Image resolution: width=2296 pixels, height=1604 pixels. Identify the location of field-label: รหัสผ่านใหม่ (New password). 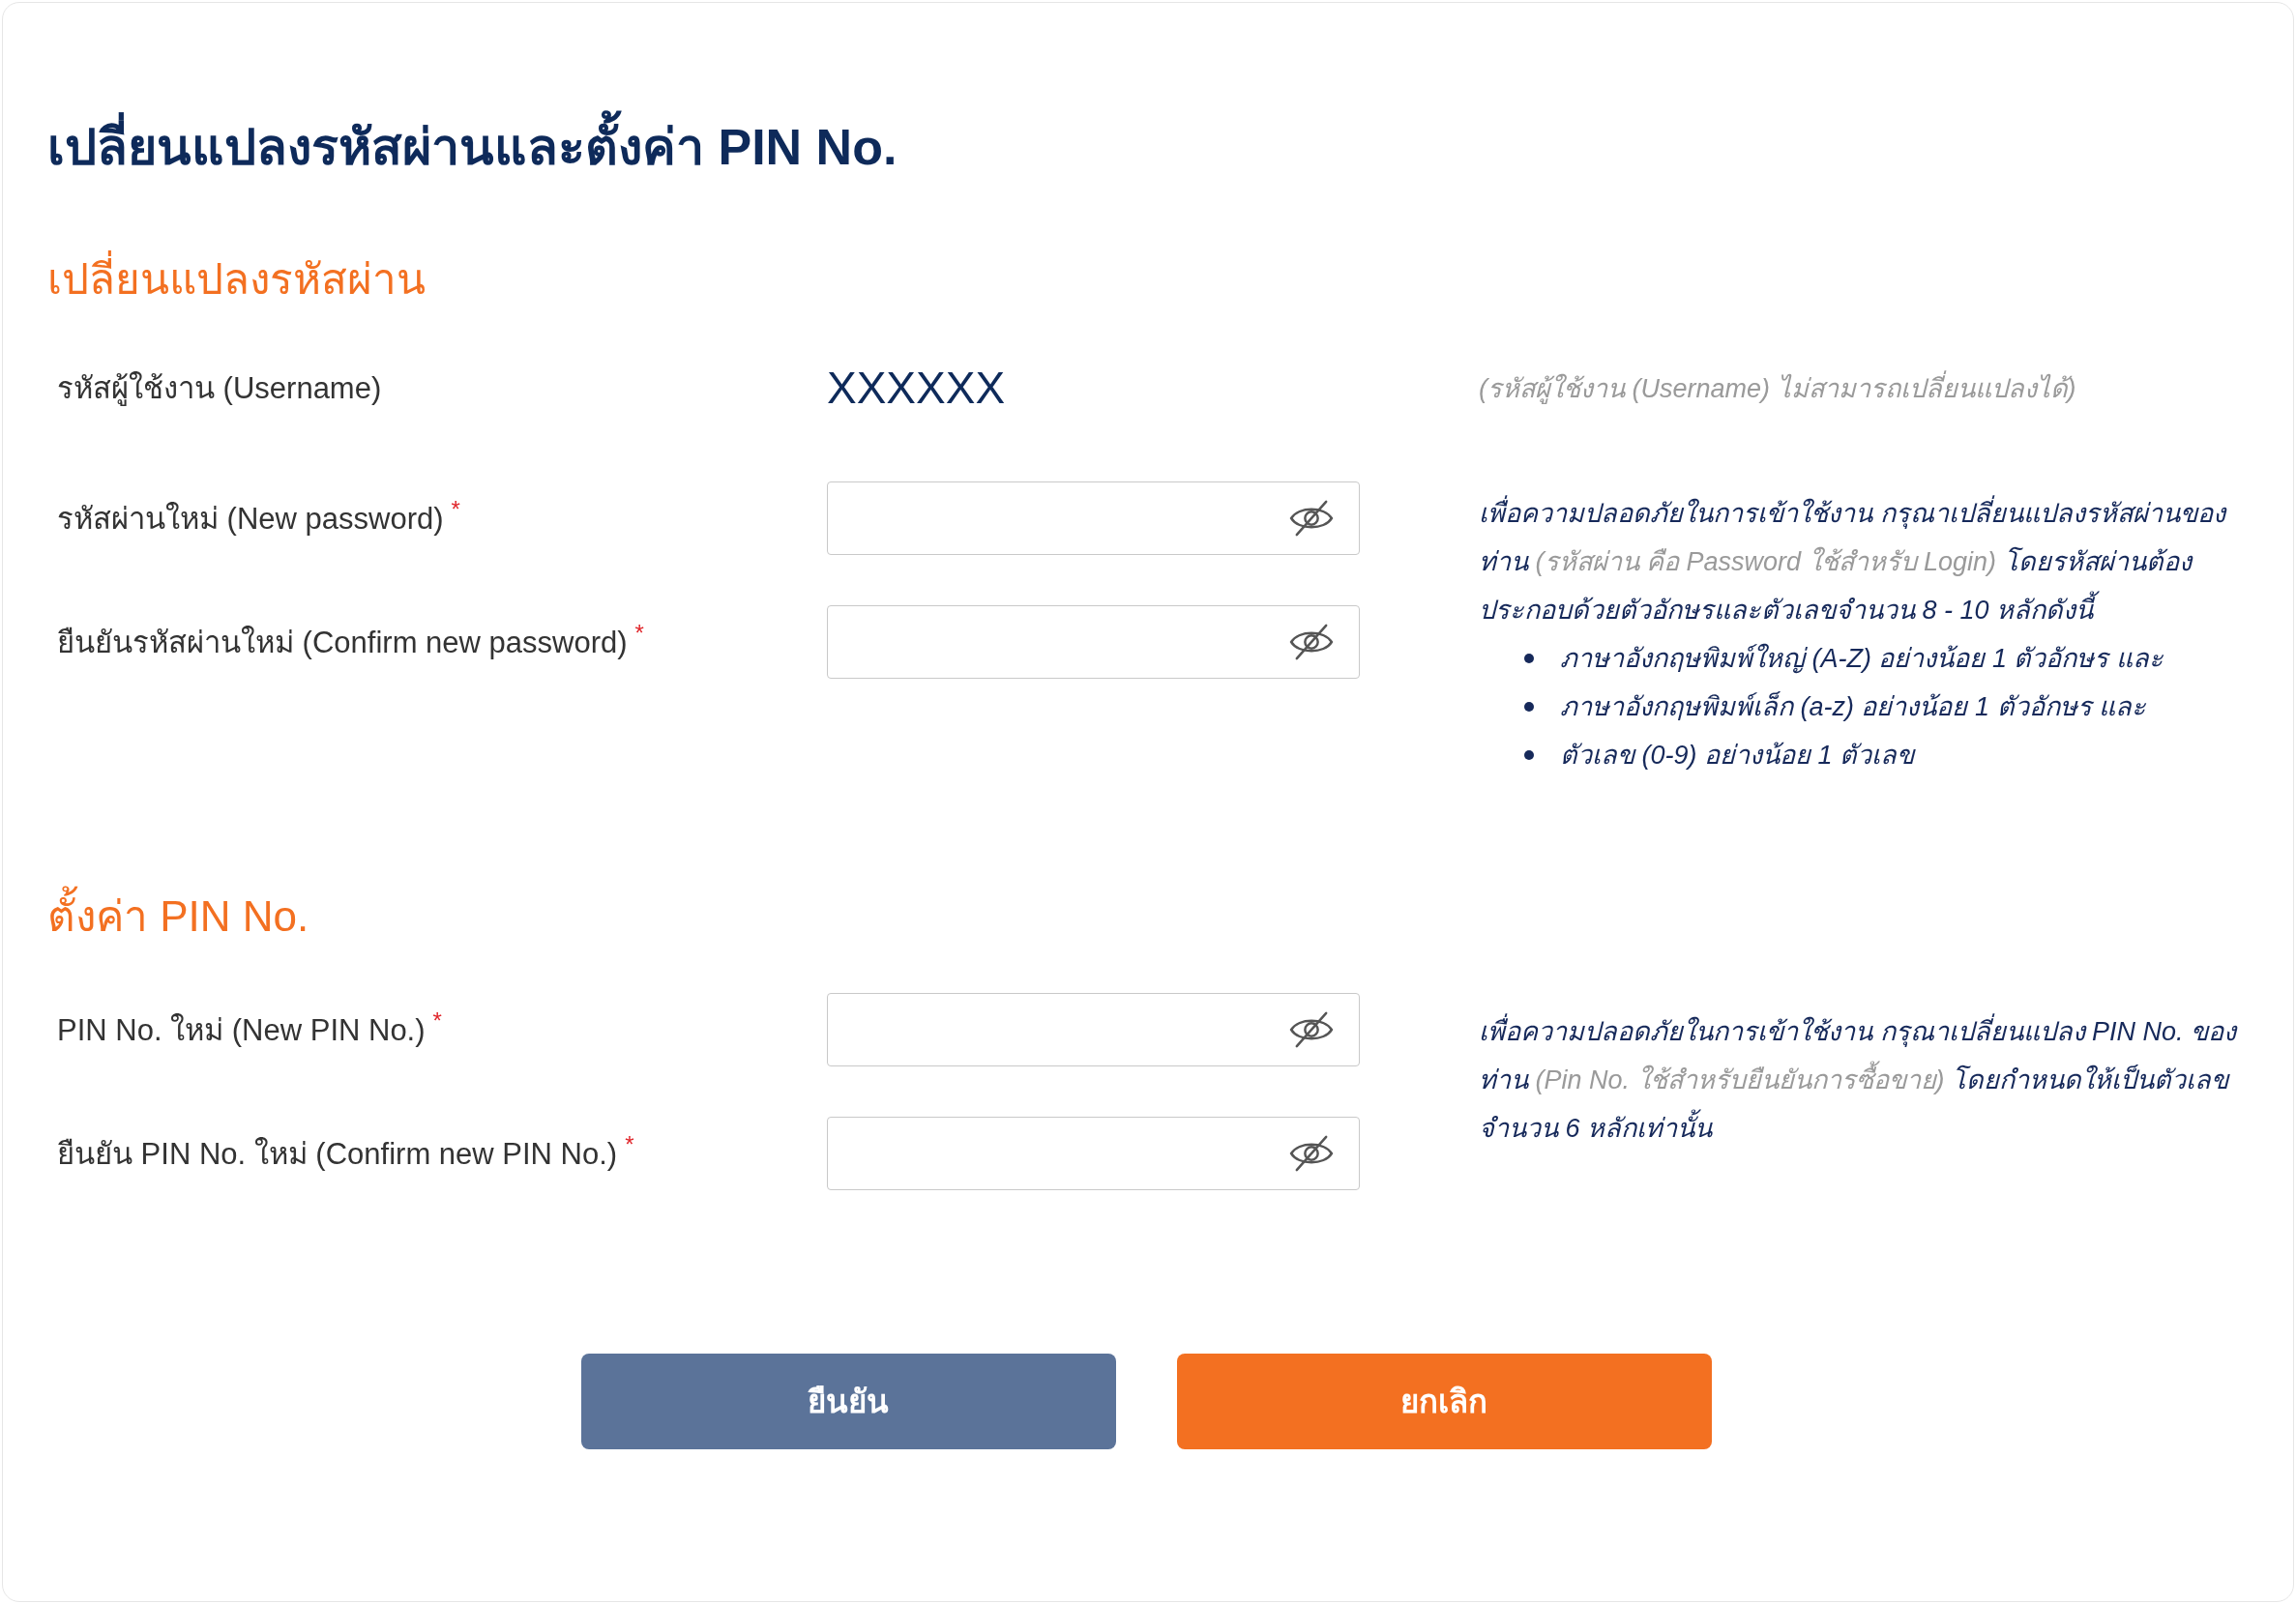
(251, 519).